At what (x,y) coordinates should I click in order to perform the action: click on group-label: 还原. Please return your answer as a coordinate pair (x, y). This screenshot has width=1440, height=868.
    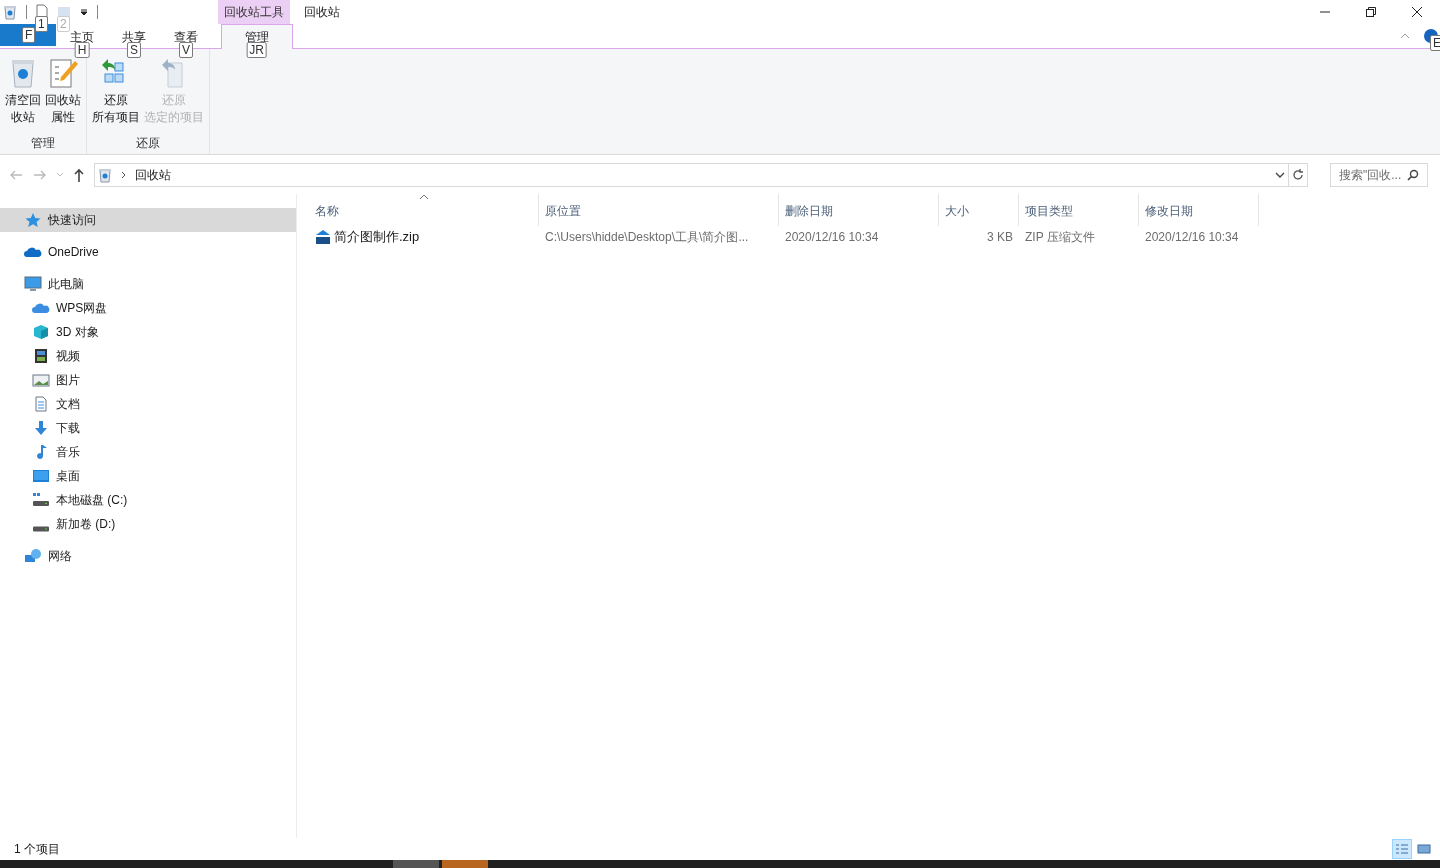
    Looking at the image, I should click on (148, 143).